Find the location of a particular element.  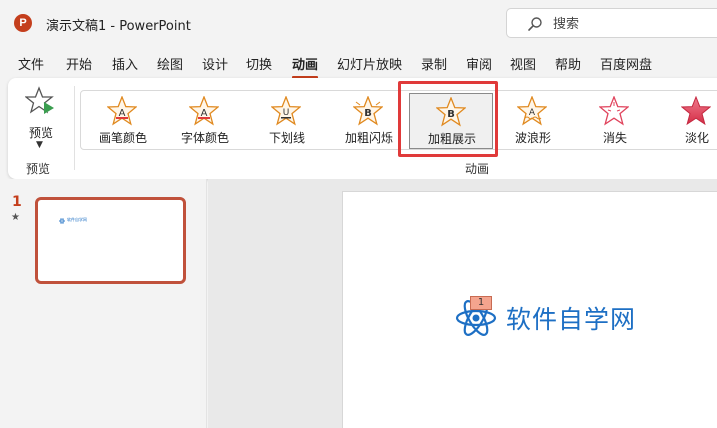

preview-group-label: 预览 is located at coordinates (38, 169).